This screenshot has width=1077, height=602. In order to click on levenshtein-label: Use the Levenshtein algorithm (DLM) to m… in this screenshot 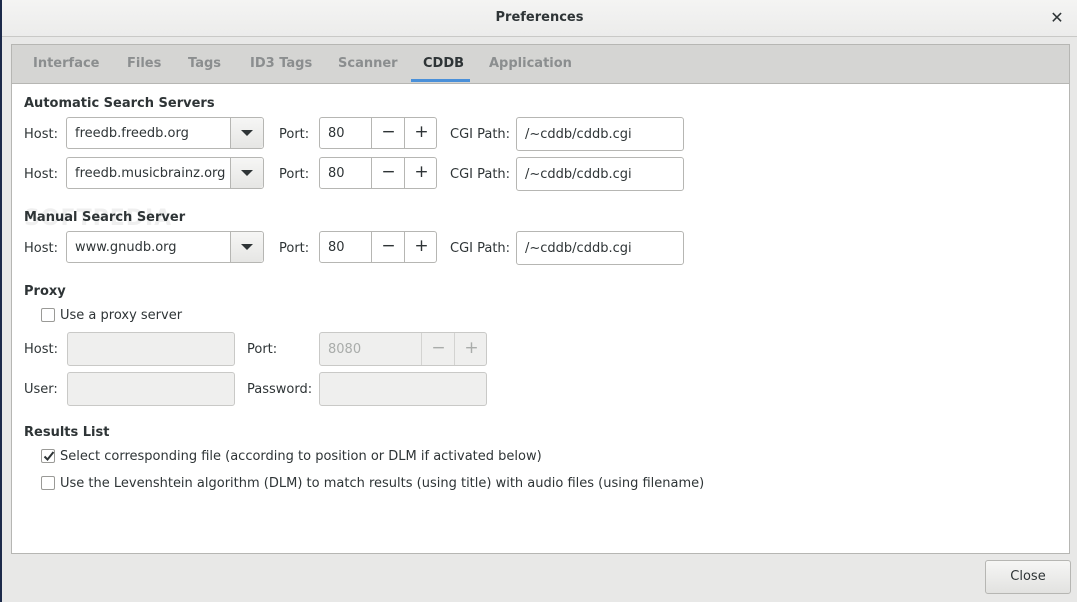, I will do `click(382, 483)`.